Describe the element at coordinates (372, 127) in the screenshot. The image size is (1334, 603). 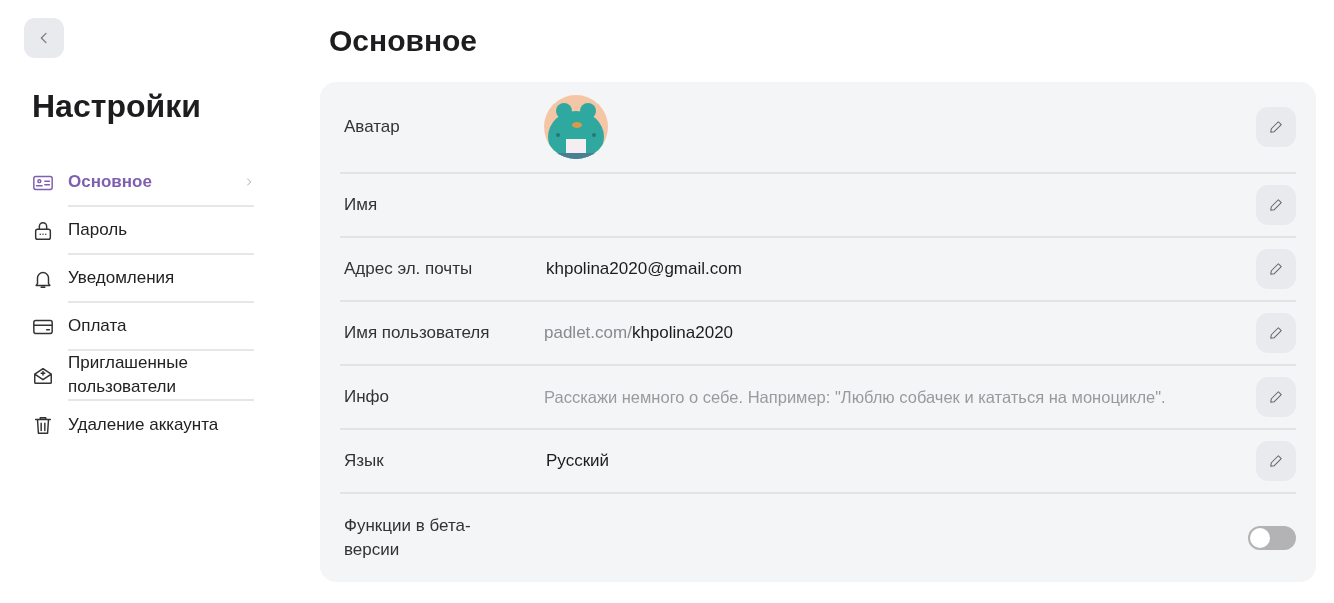
I see `field-label: Аватар` at that location.